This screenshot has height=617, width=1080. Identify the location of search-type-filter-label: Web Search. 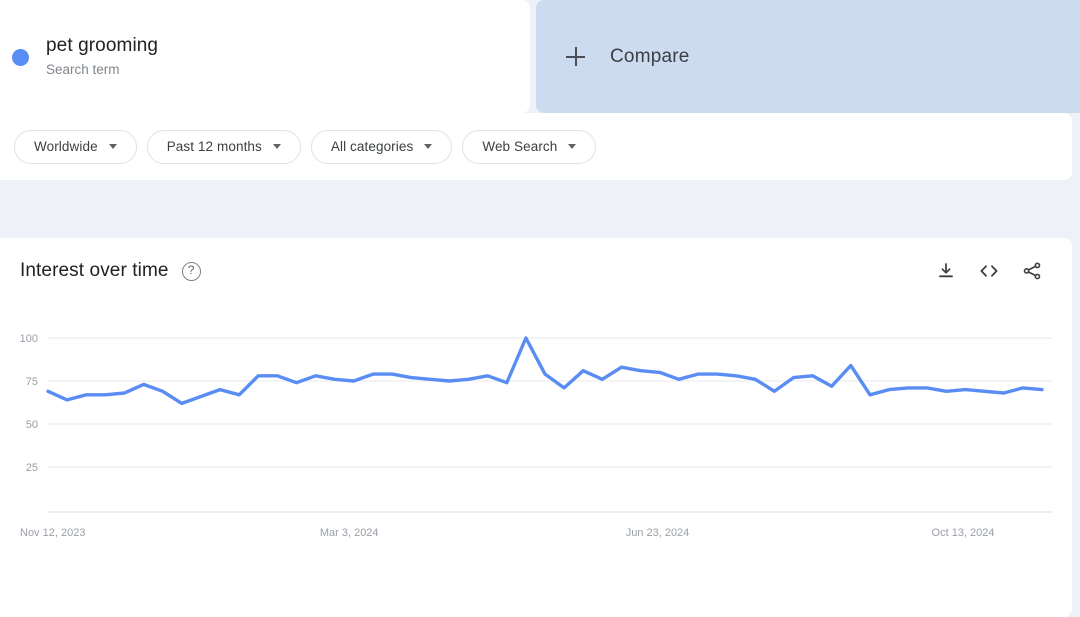
(520, 146).